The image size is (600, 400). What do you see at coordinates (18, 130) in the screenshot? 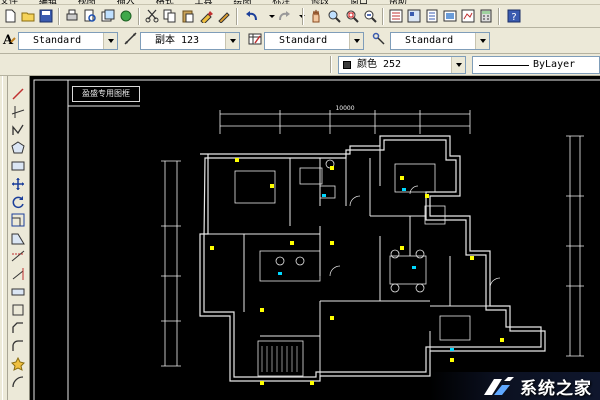
I see `polyline-icon` at bounding box center [18, 130].